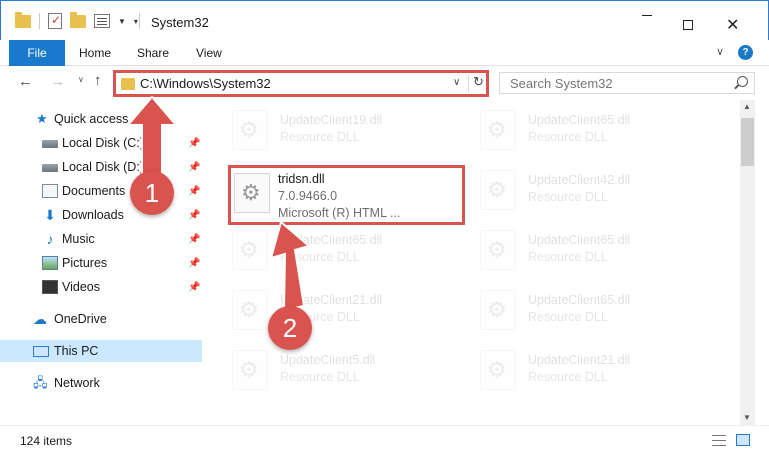 The image size is (769, 465). I want to click on new-folder-icon, so click(78, 19).